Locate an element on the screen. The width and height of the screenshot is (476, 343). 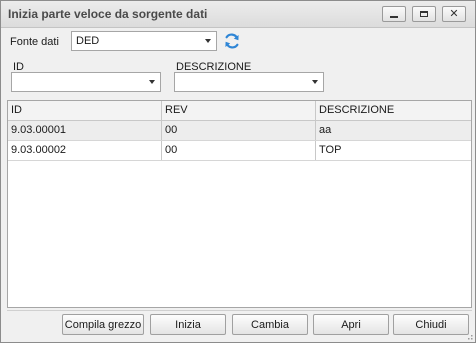
close-button: ✕ is located at coordinates (454, 14).